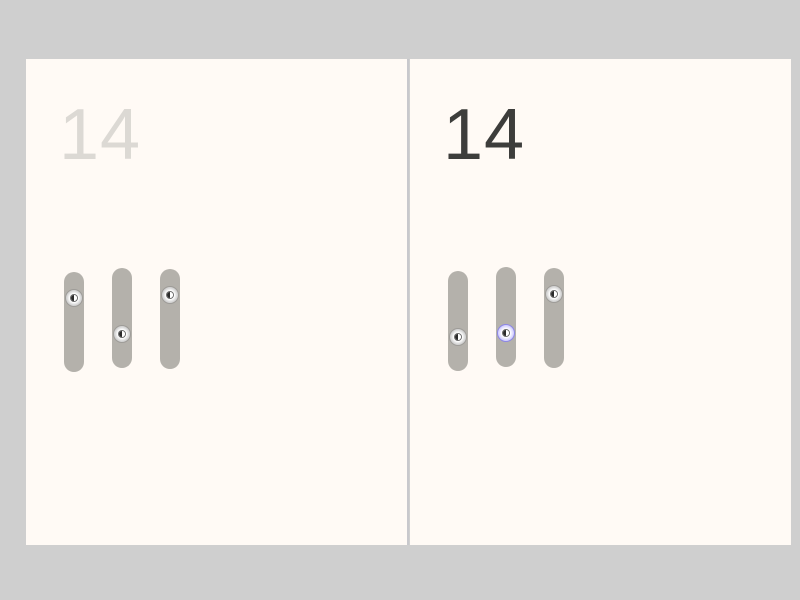 The width and height of the screenshot is (800, 600). Describe the element at coordinates (506, 317) in the screenshot. I see `right-slider-2-track` at that location.